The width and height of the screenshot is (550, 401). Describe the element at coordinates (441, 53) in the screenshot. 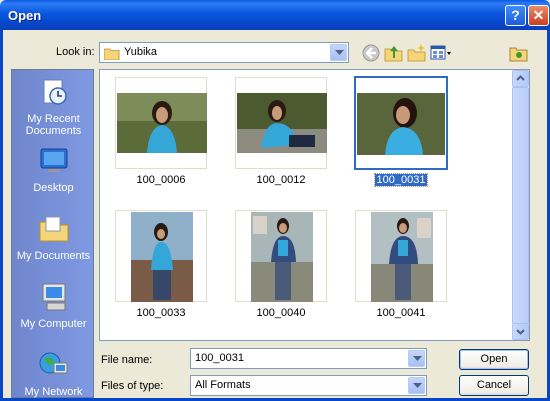

I see `view-menu-icon` at that location.